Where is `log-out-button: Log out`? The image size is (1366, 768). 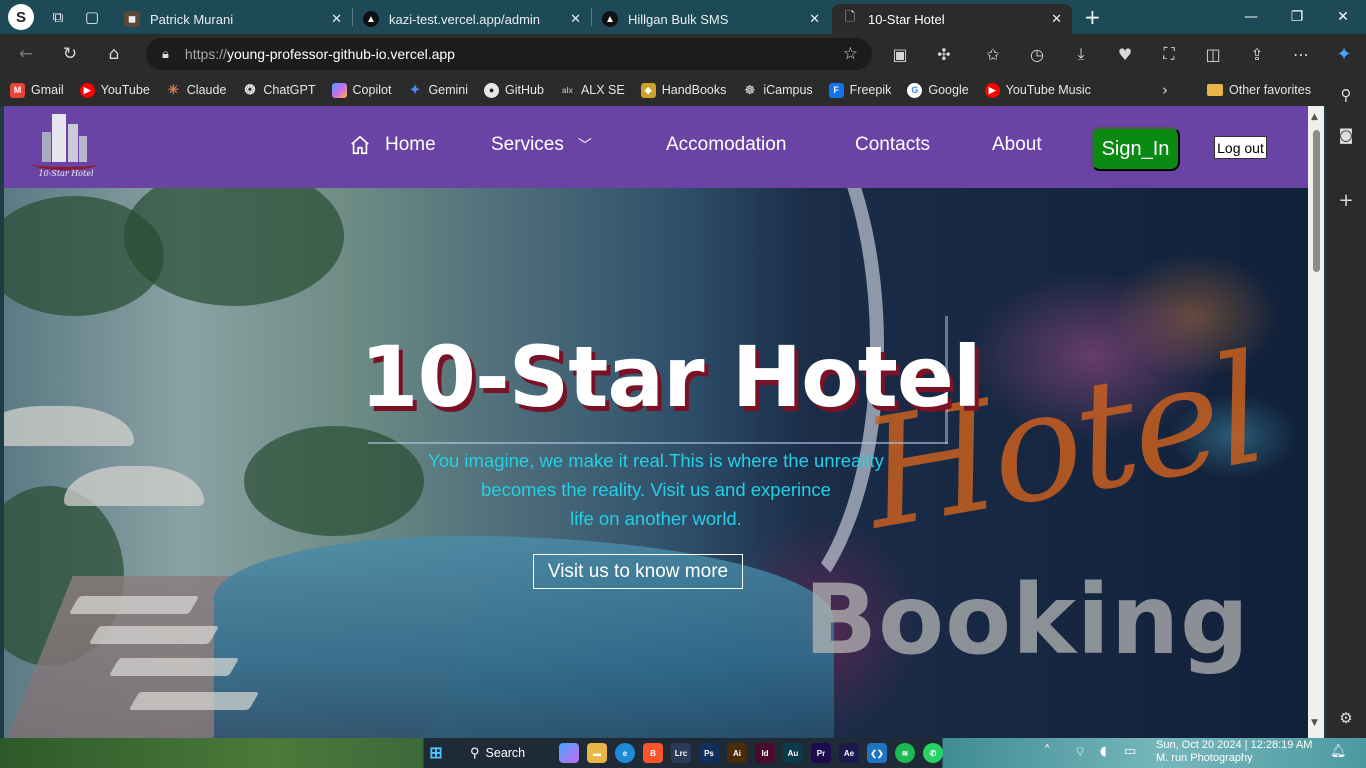 log-out-button: Log out is located at coordinates (1240, 147).